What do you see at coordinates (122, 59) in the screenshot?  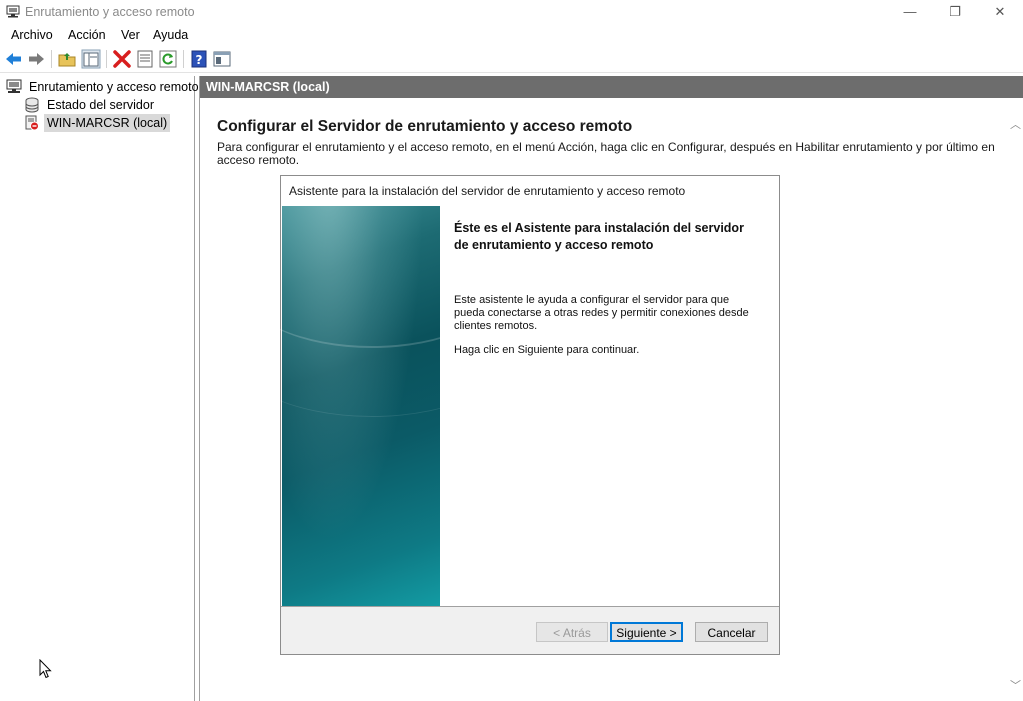 I see `delete-icon` at bounding box center [122, 59].